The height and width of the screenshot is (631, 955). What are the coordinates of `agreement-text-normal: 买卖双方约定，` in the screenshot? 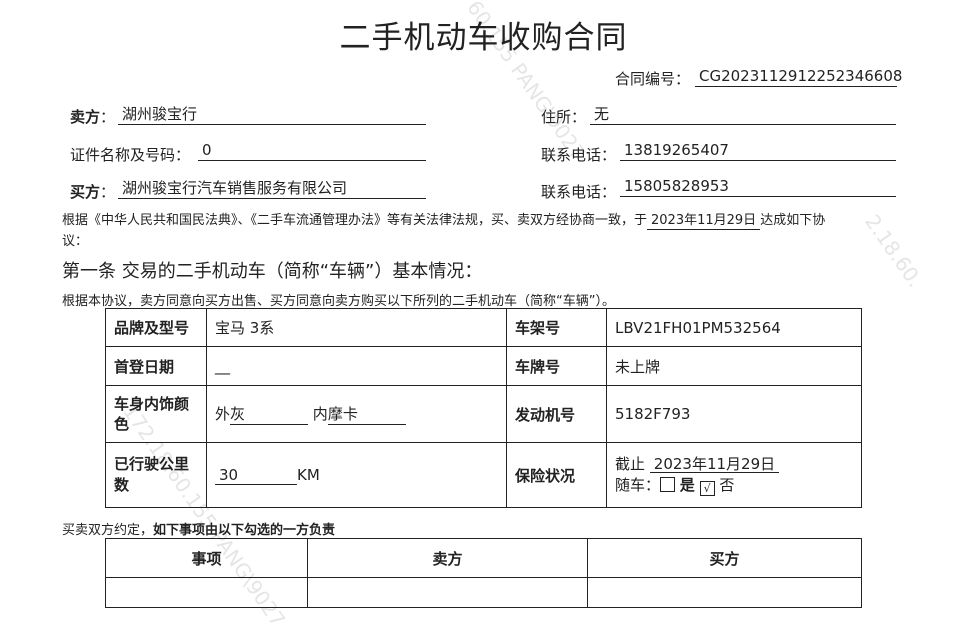 It's located at (108, 530).